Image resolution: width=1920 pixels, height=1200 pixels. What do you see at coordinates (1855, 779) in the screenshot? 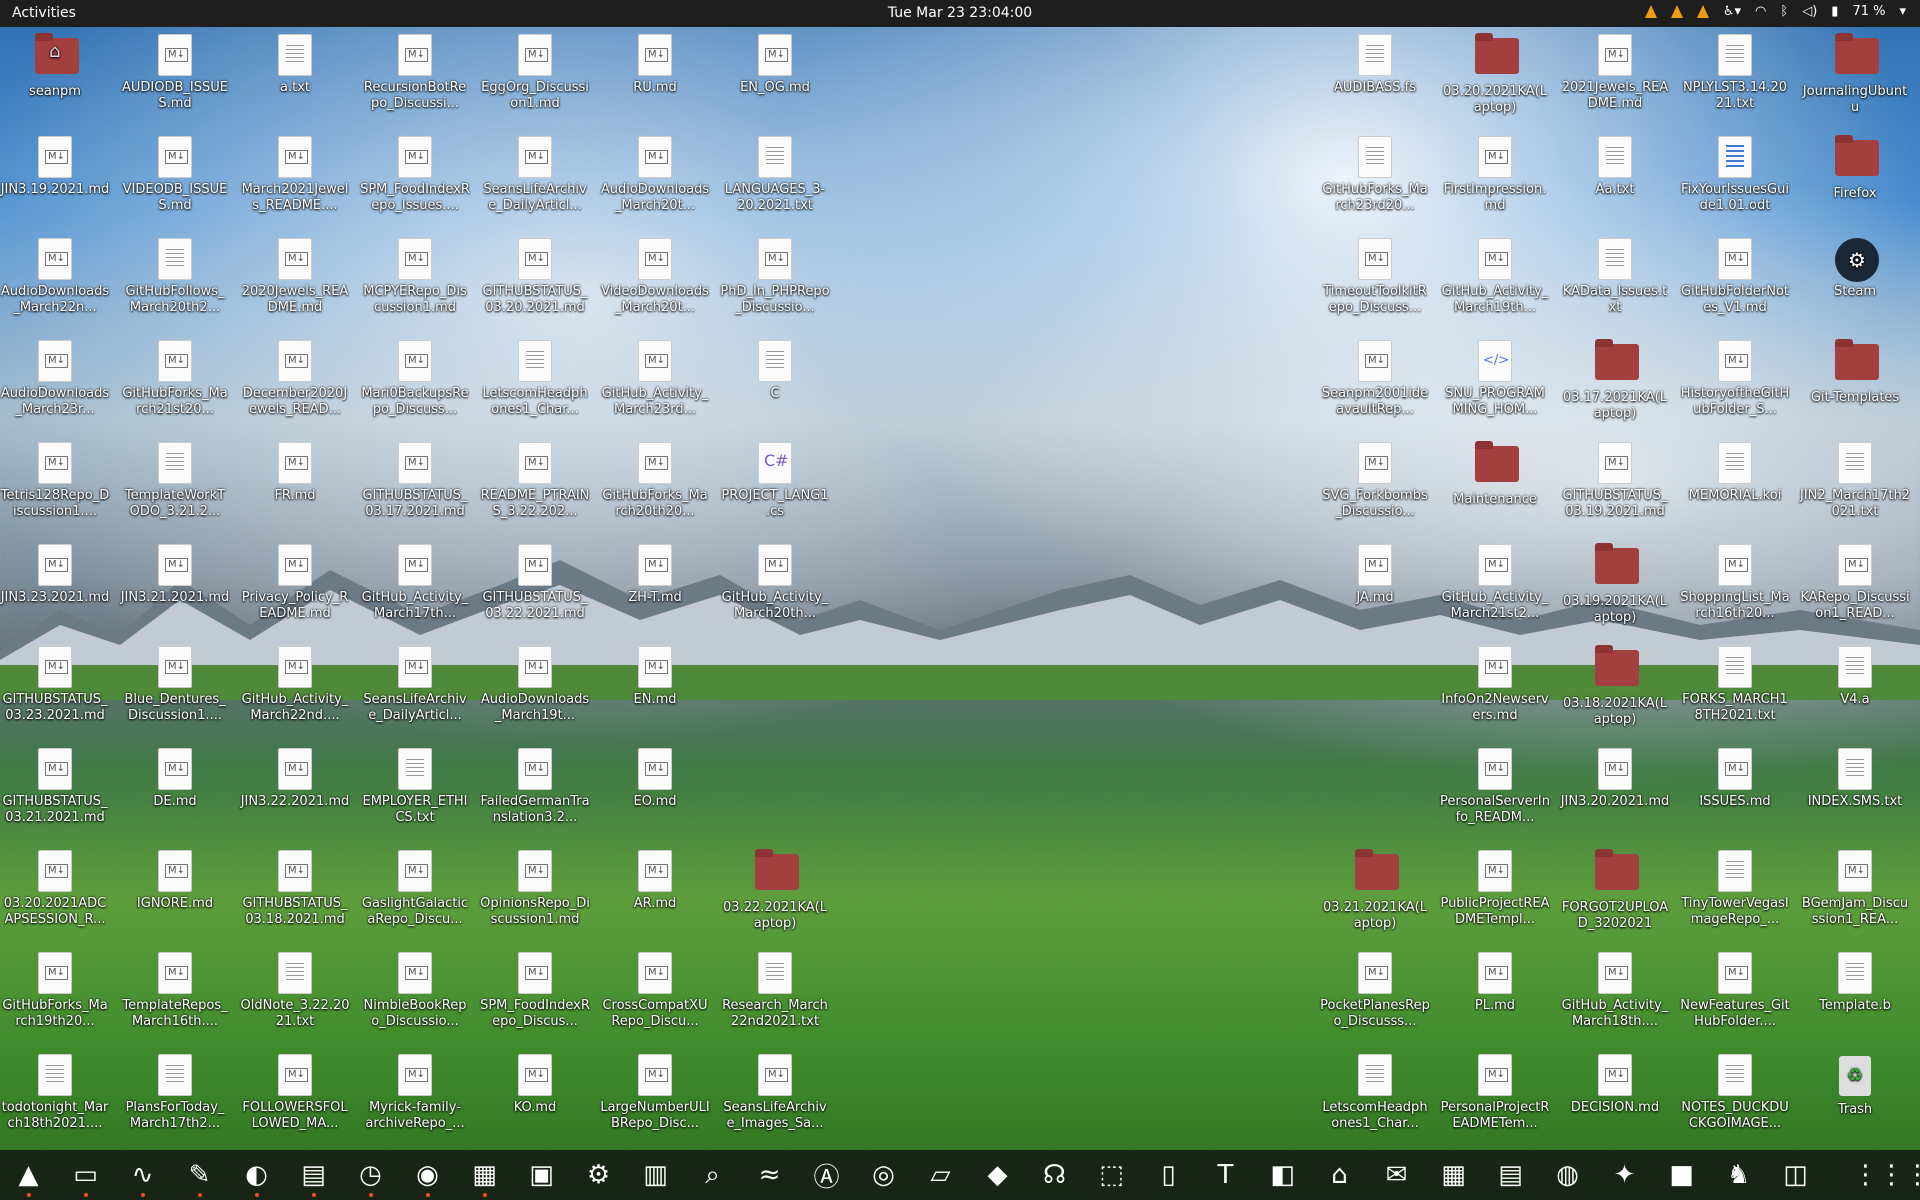
I see `desktop-icon: INDEX.SMS.txt` at bounding box center [1855, 779].